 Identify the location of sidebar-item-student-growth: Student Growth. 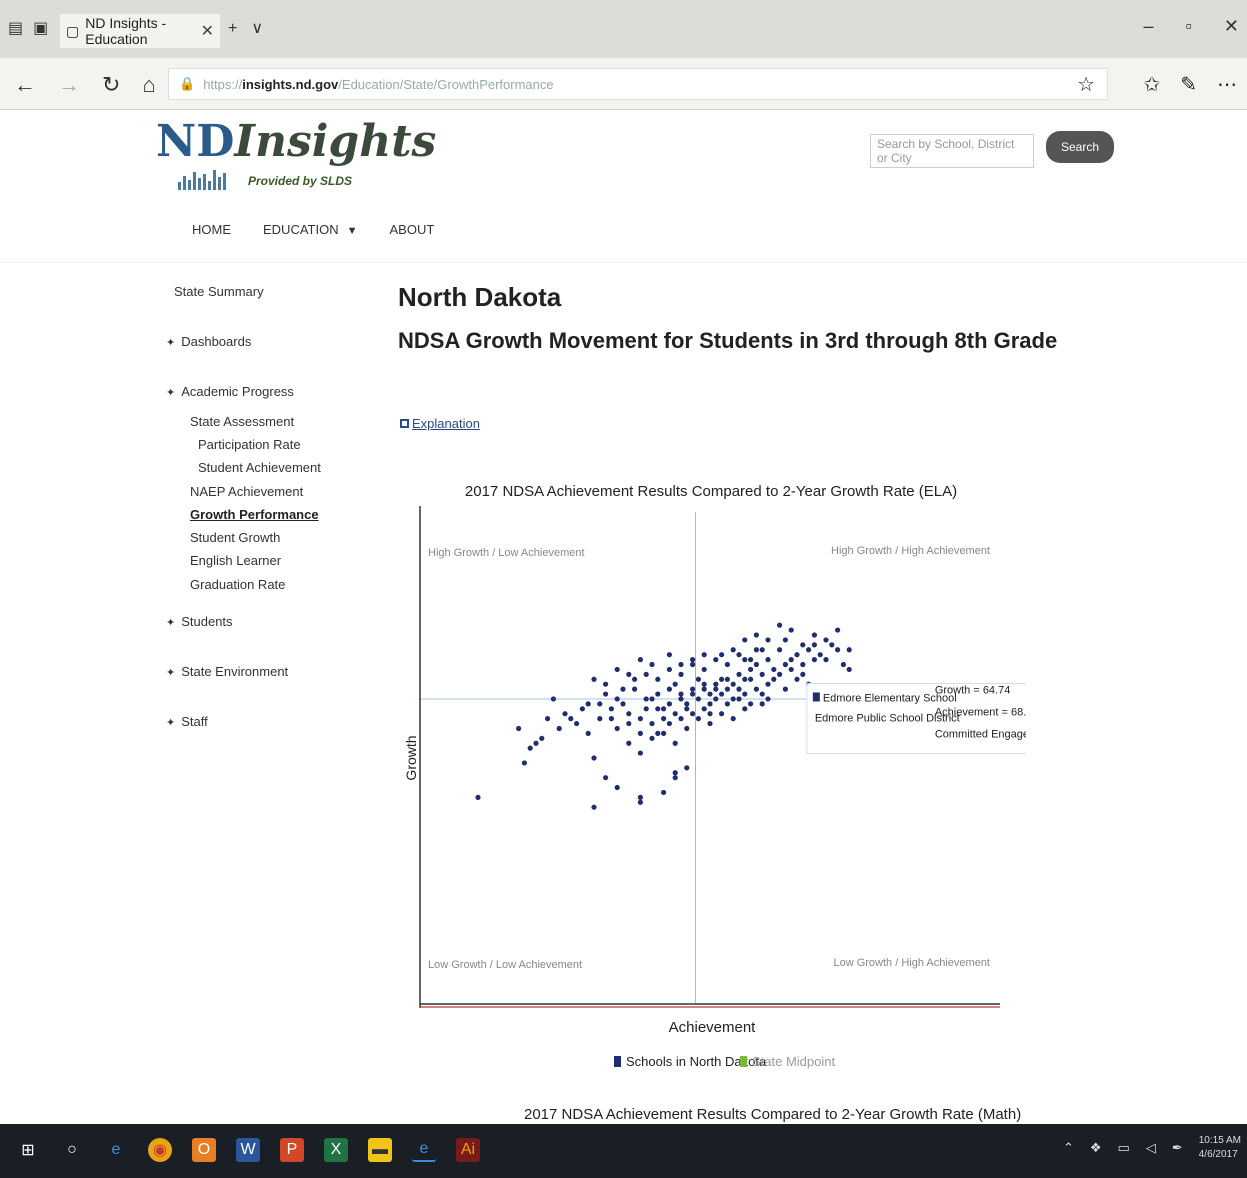
(235, 537).